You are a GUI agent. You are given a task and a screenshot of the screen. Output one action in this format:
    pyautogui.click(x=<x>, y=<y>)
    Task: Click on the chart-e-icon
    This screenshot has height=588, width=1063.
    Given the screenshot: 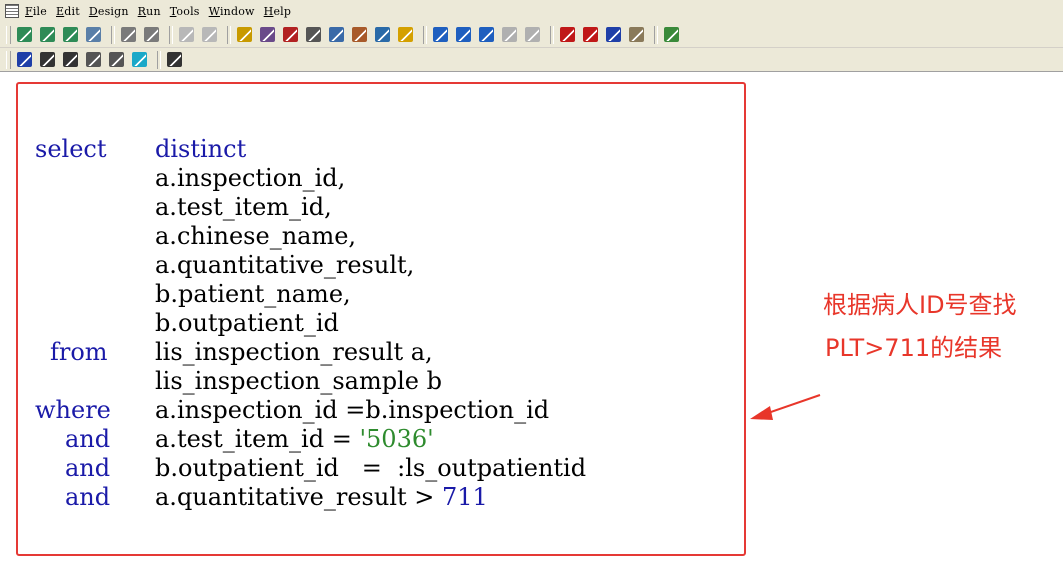 What is the action you would take?
    pyautogui.click(x=532, y=34)
    